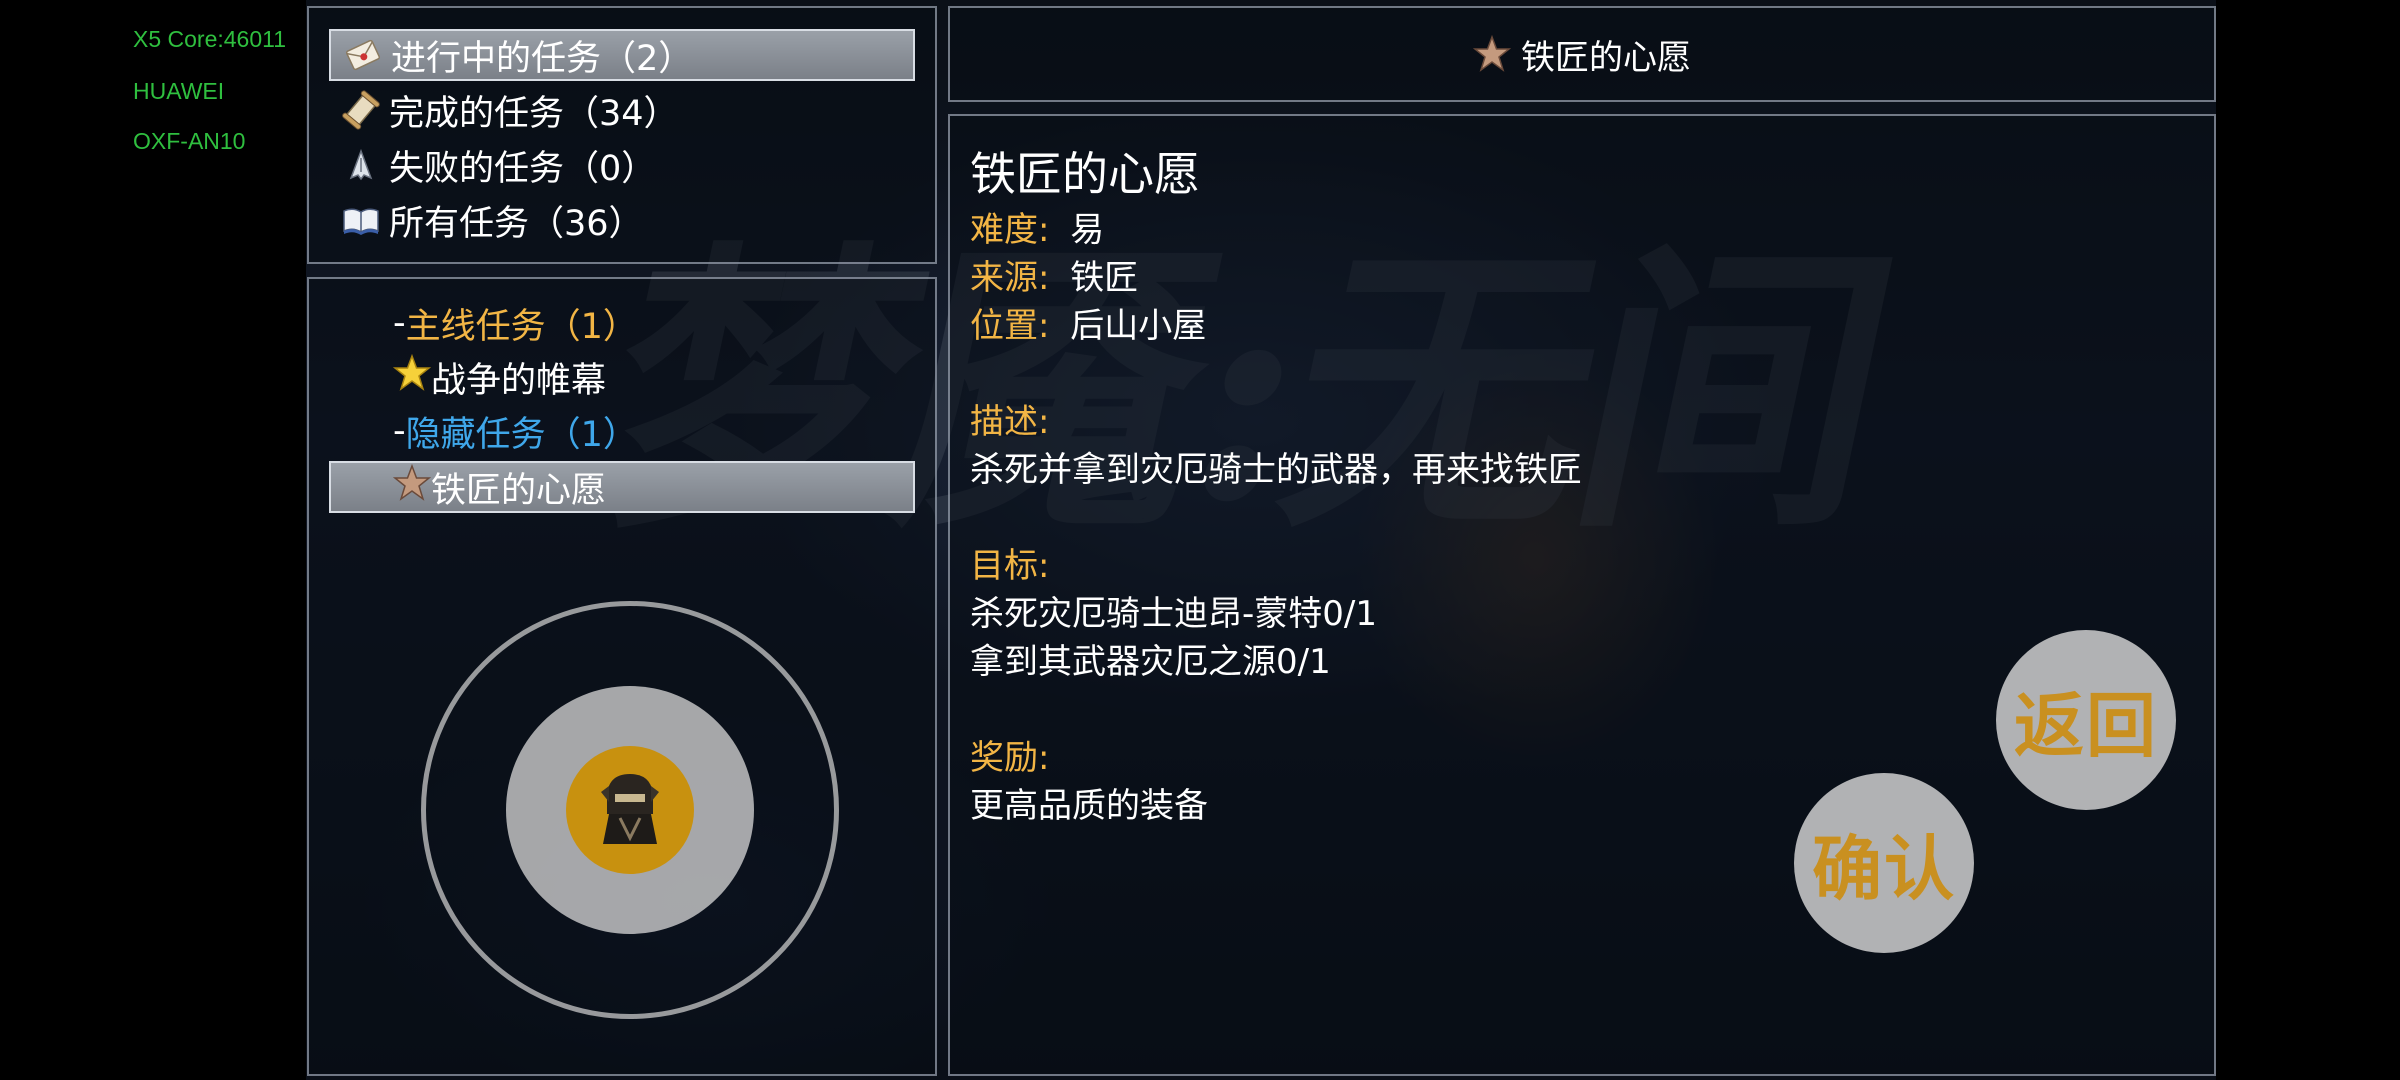  What do you see at coordinates (179, 91) in the screenshot?
I see `device-info-brand: HUAWEI` at bounding box center [179, 91].